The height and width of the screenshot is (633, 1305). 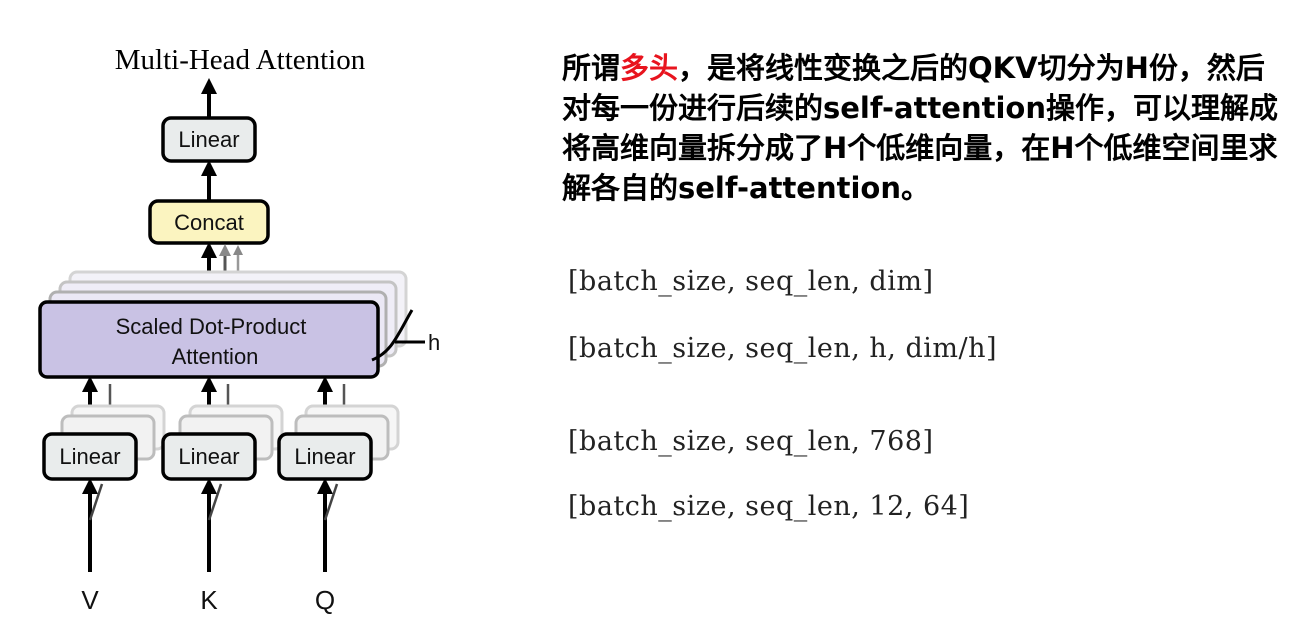 What do you see at coordinates (209, 222) in the screenshot?
I see `concat-label: Concat` at bounding box center [209, 222].